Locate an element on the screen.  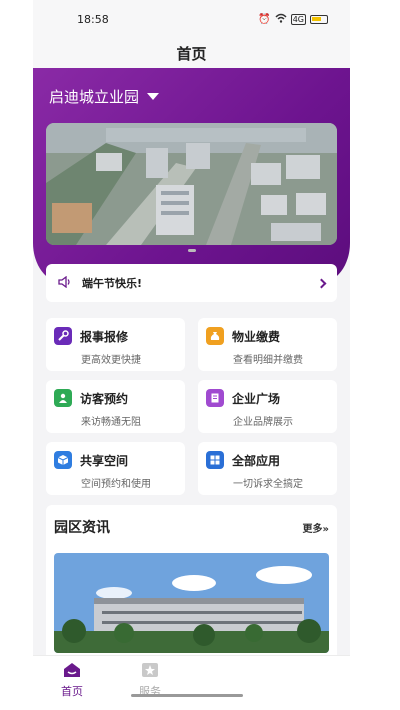
service-subtitle: 更高效更快捷 is located at coordinates (111, 360).